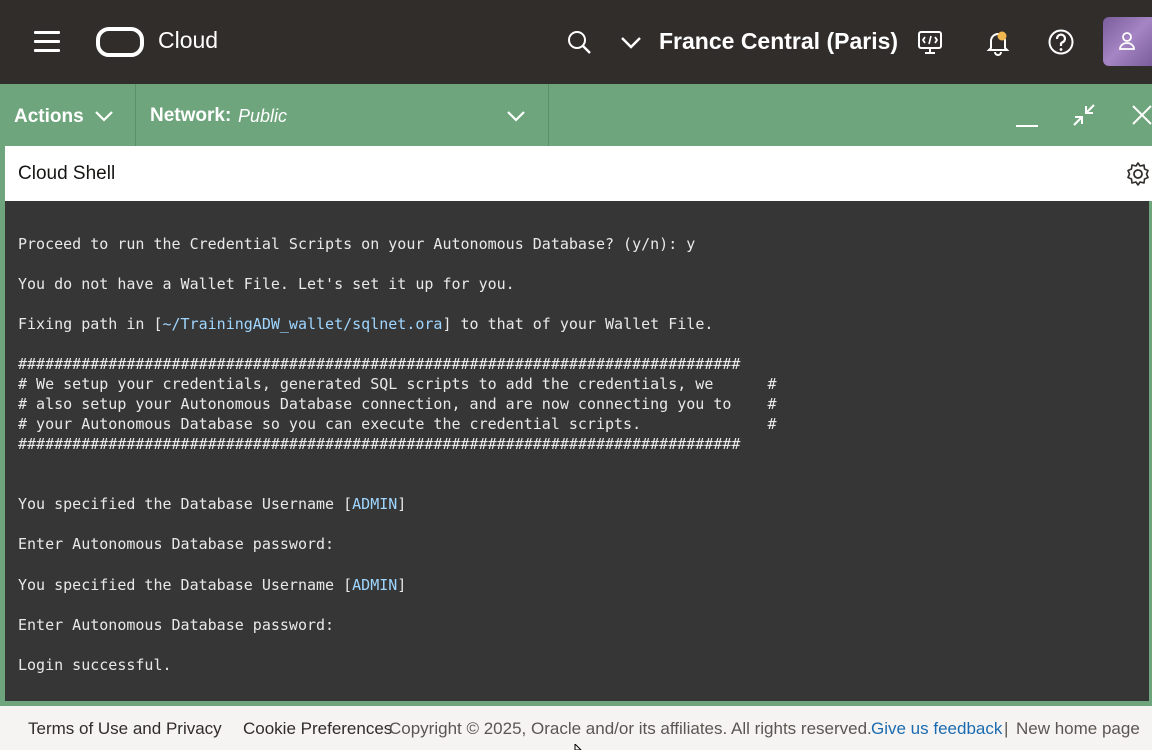 The image size is (1152, 750). I want to click on cloud-shell-title-bar: Cloud Shell, so click(578, 173).